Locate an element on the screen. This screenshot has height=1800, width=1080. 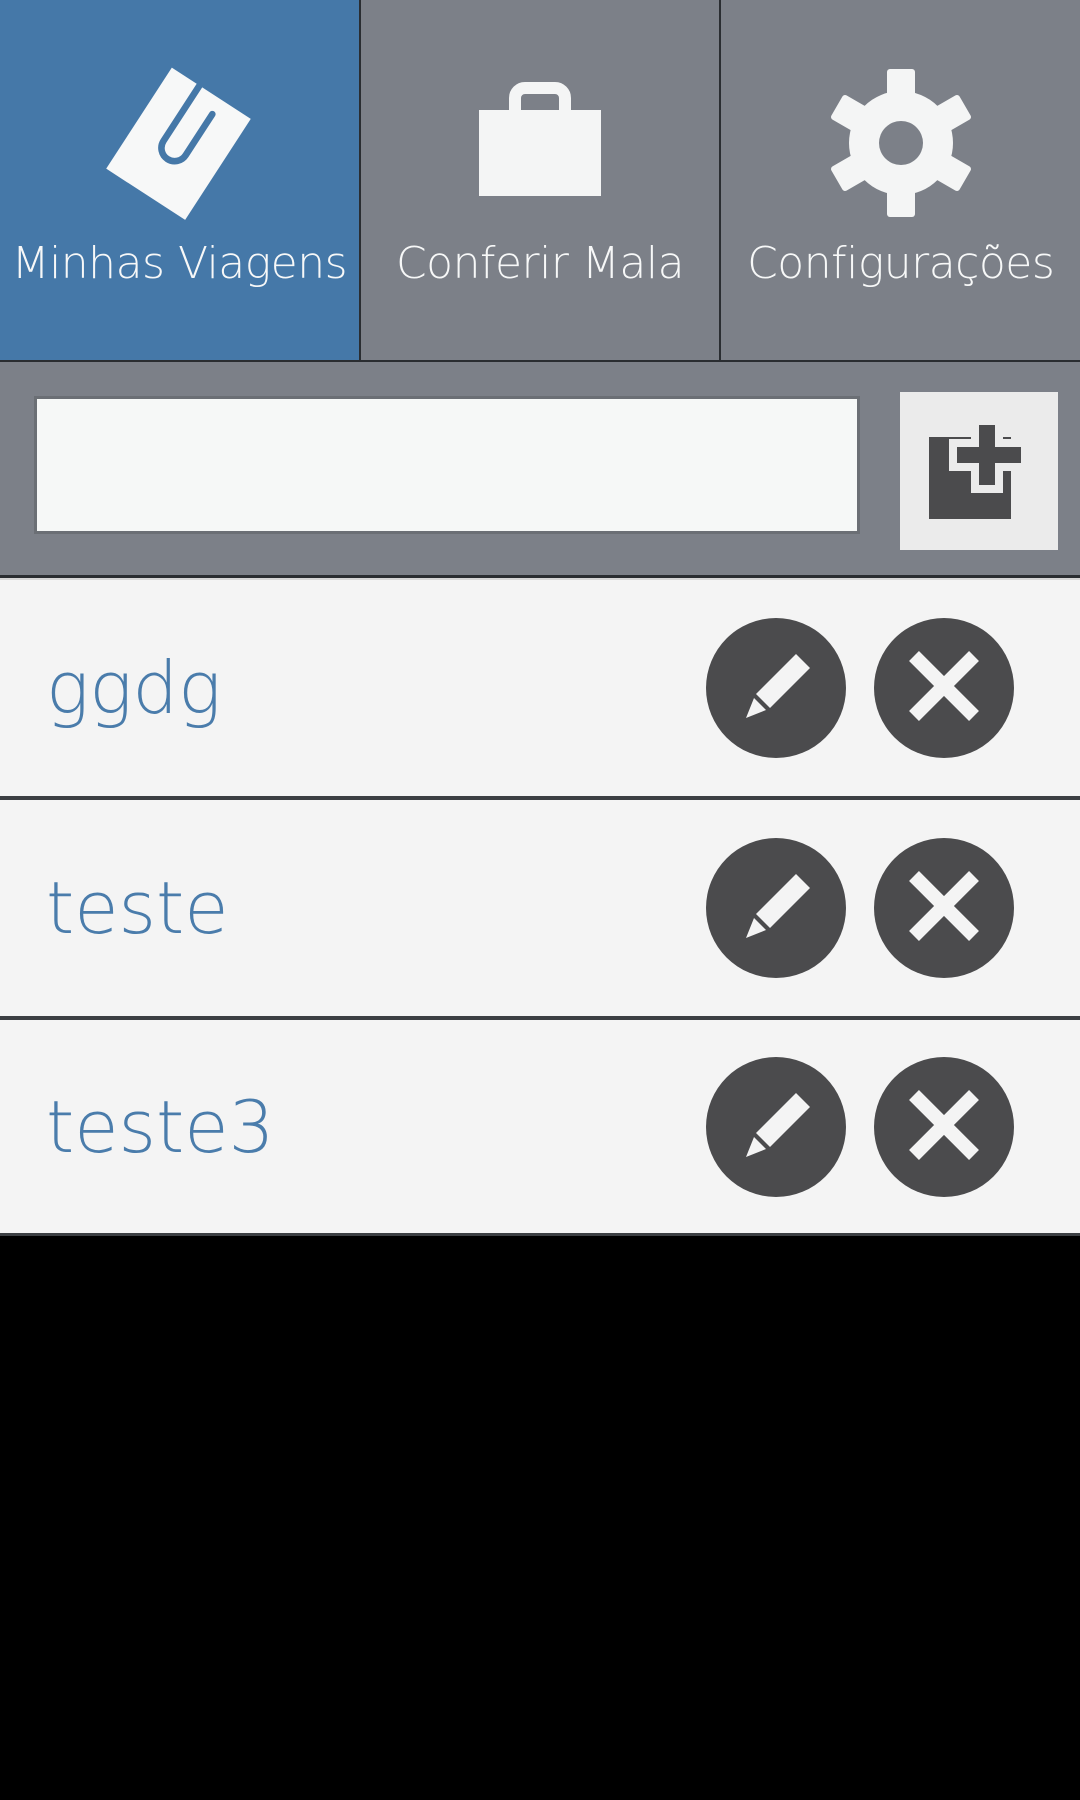
gear-icon is located at coordinates (901, 143).